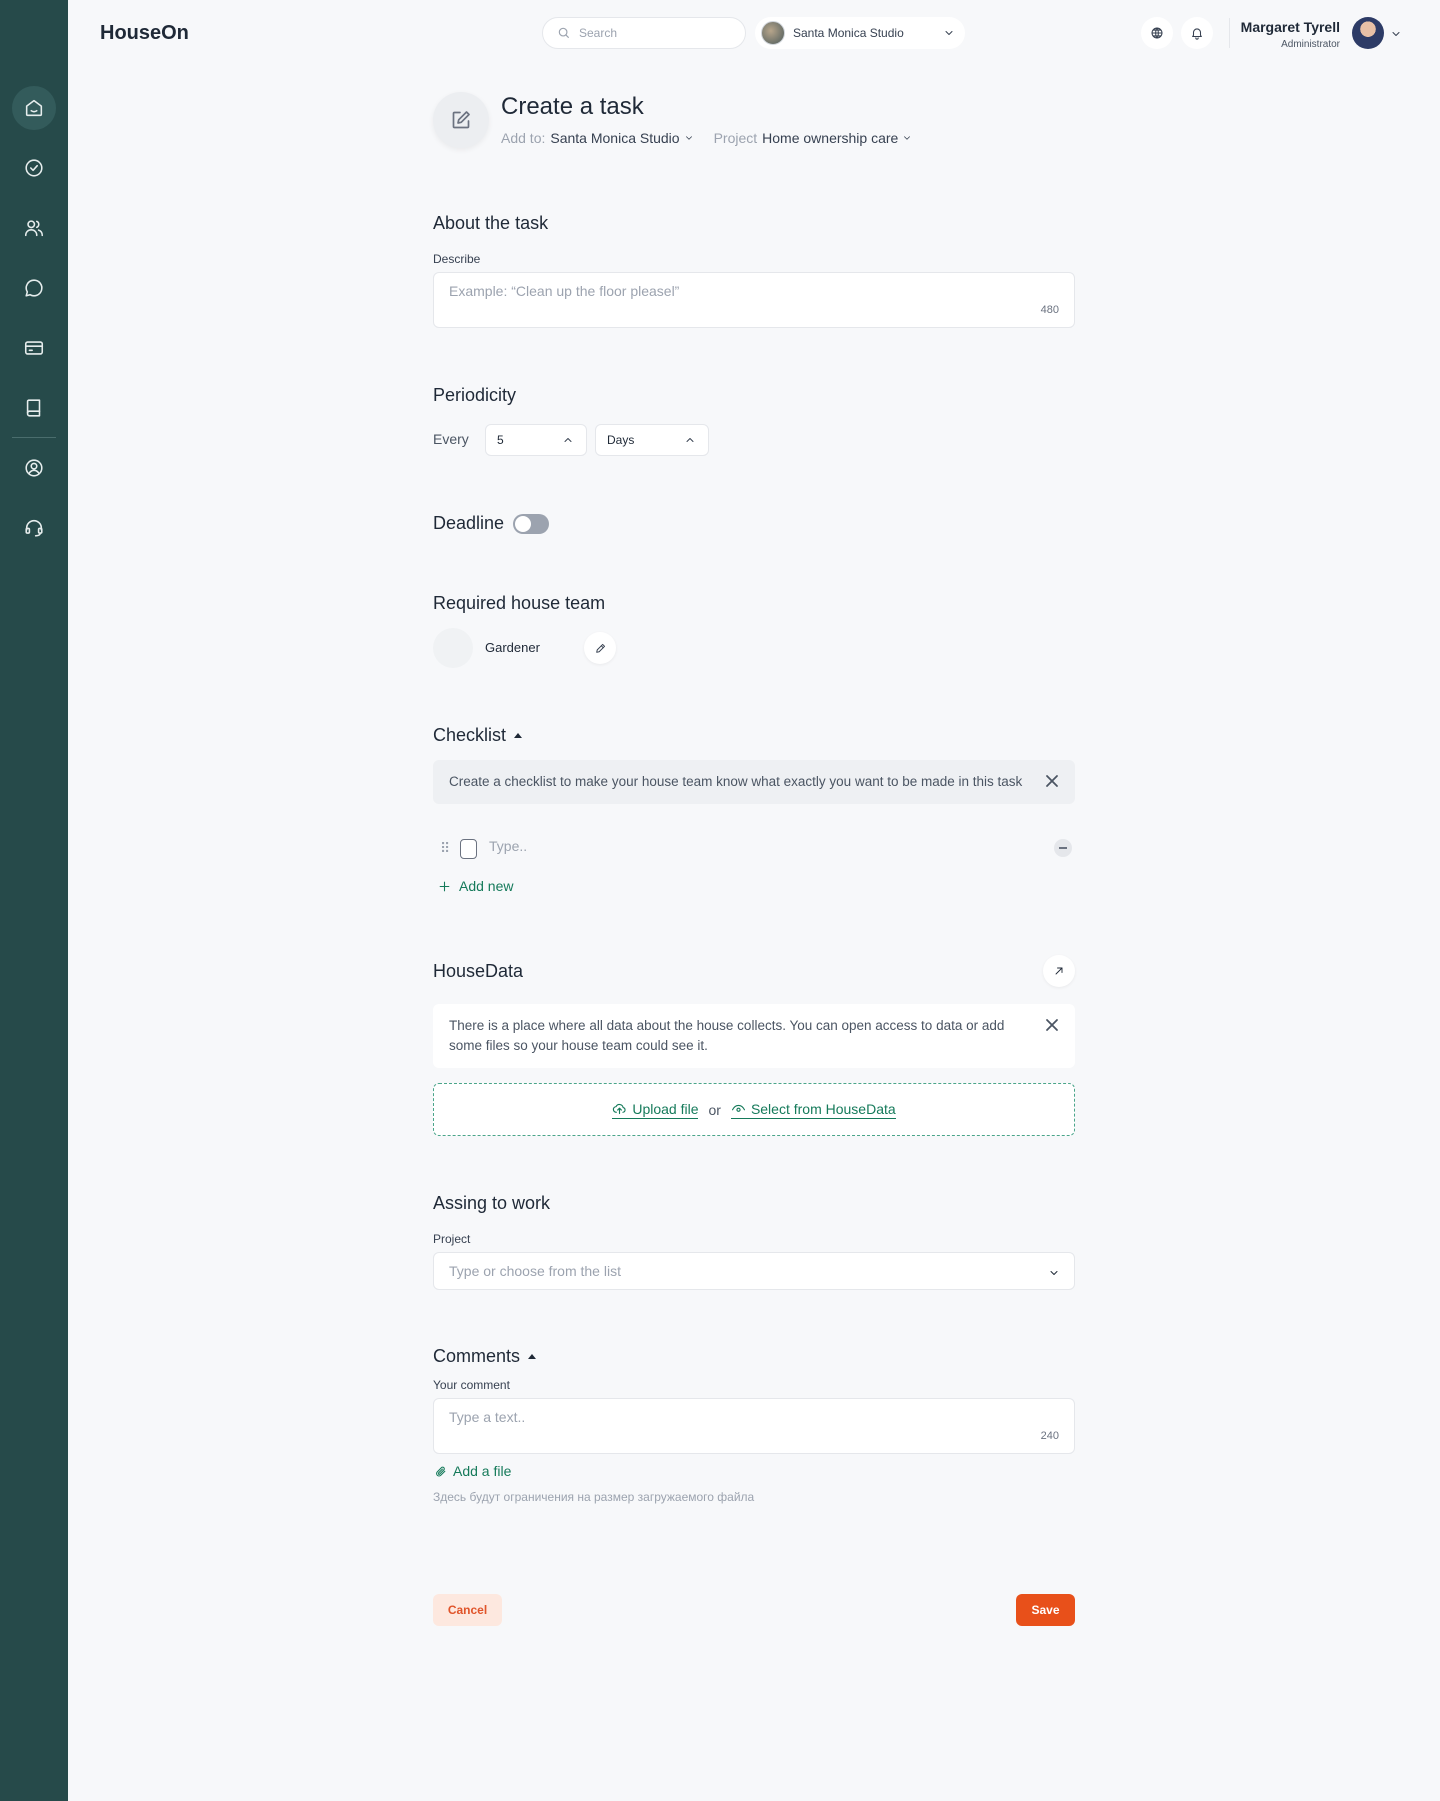 The image size is (1440, 1801). I want to click on sidebar-item-profile, so click(34, 468).